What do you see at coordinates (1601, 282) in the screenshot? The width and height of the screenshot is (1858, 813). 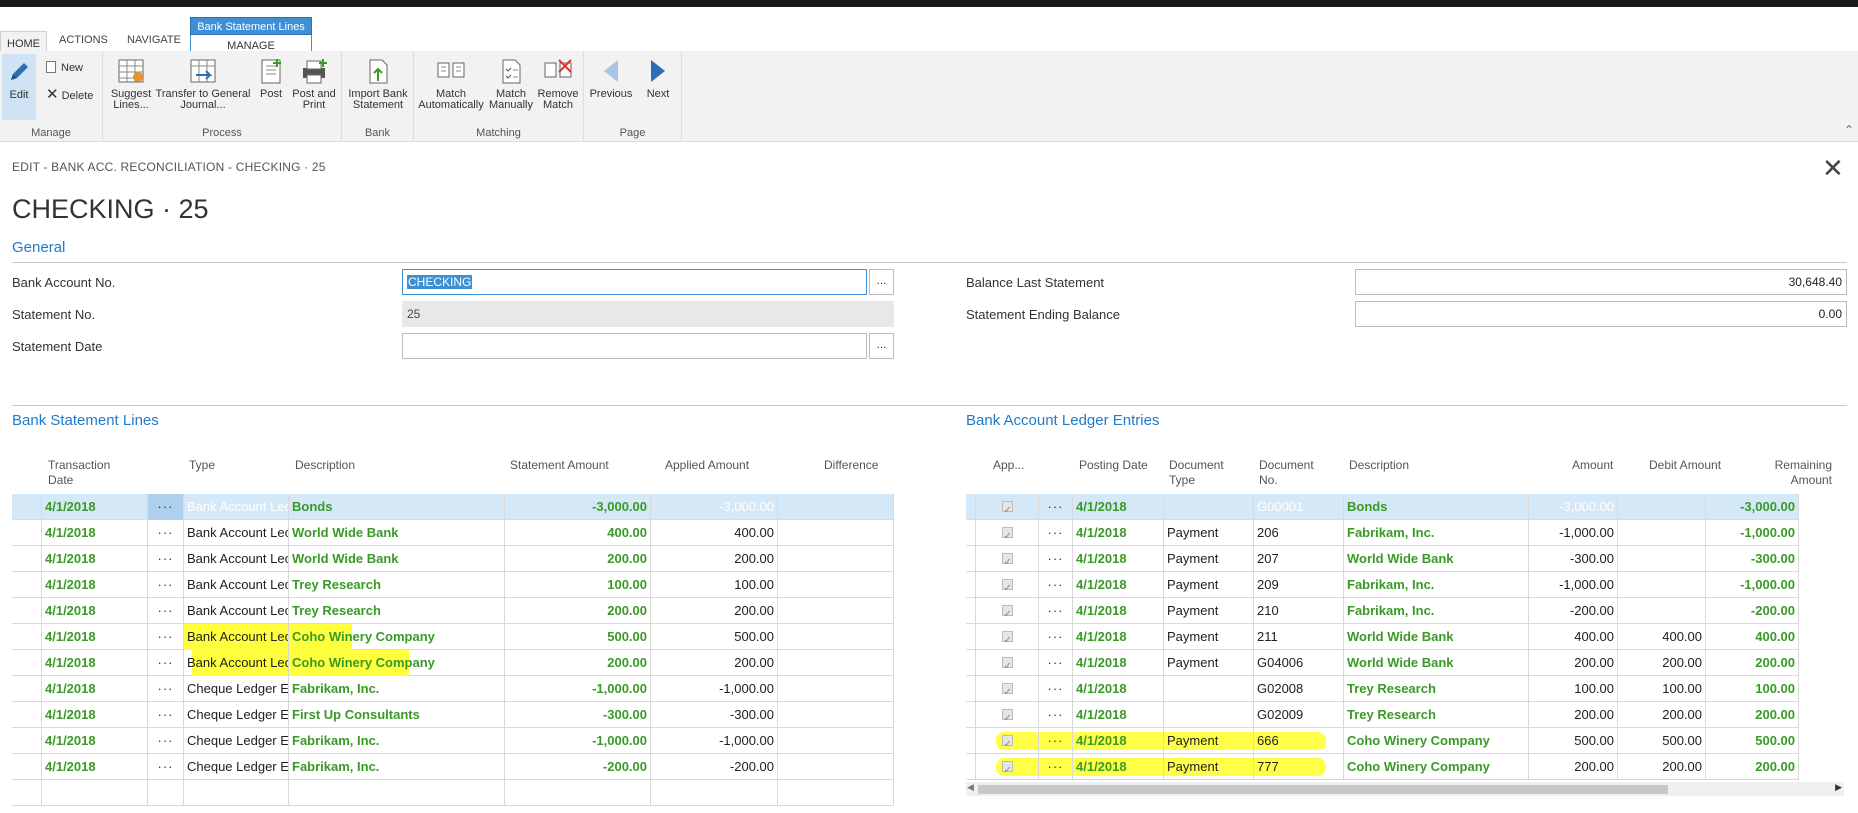 I see `balance-last-field: 30,648.40` at bounding box center [1601, 282].